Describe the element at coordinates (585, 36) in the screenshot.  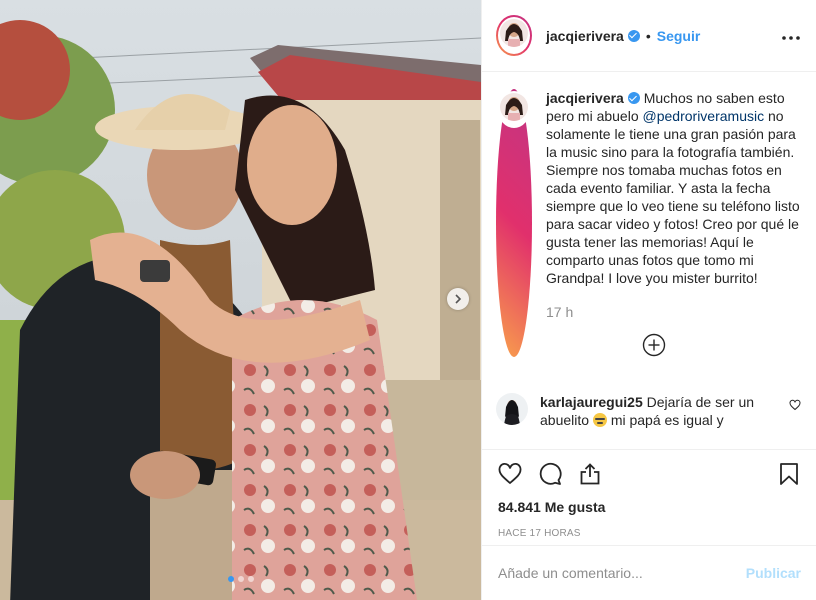
I see `header-username: jacqierivera` at that location.